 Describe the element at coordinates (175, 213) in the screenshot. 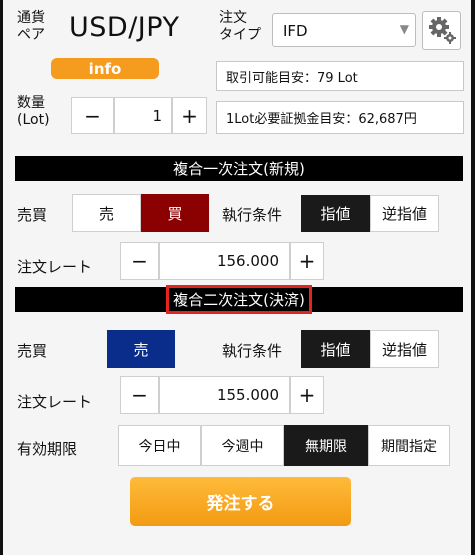

I see `first-buy-button: 買` at that location.